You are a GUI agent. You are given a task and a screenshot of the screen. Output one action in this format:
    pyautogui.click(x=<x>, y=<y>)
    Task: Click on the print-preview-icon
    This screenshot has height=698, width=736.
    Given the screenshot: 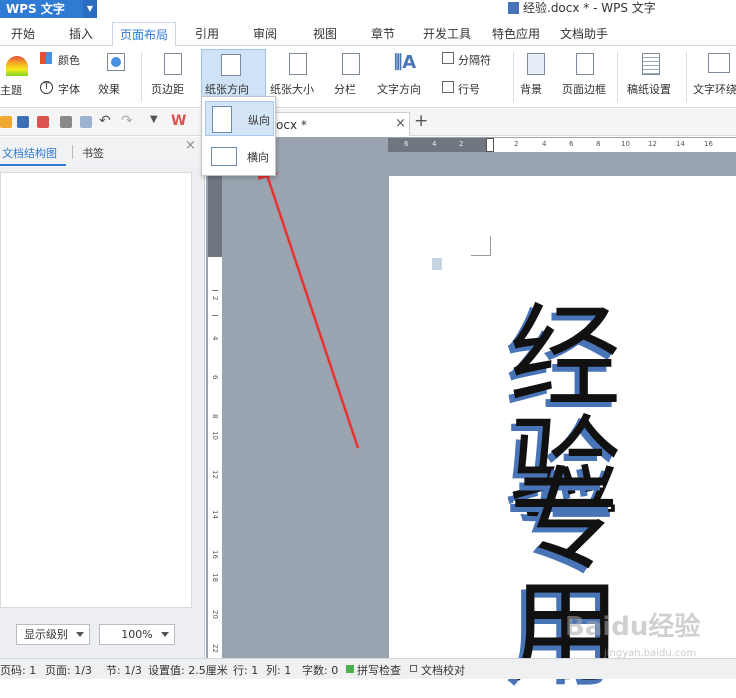 What is the action you would take?
    pyautogui.click(x=86, y=122)
    